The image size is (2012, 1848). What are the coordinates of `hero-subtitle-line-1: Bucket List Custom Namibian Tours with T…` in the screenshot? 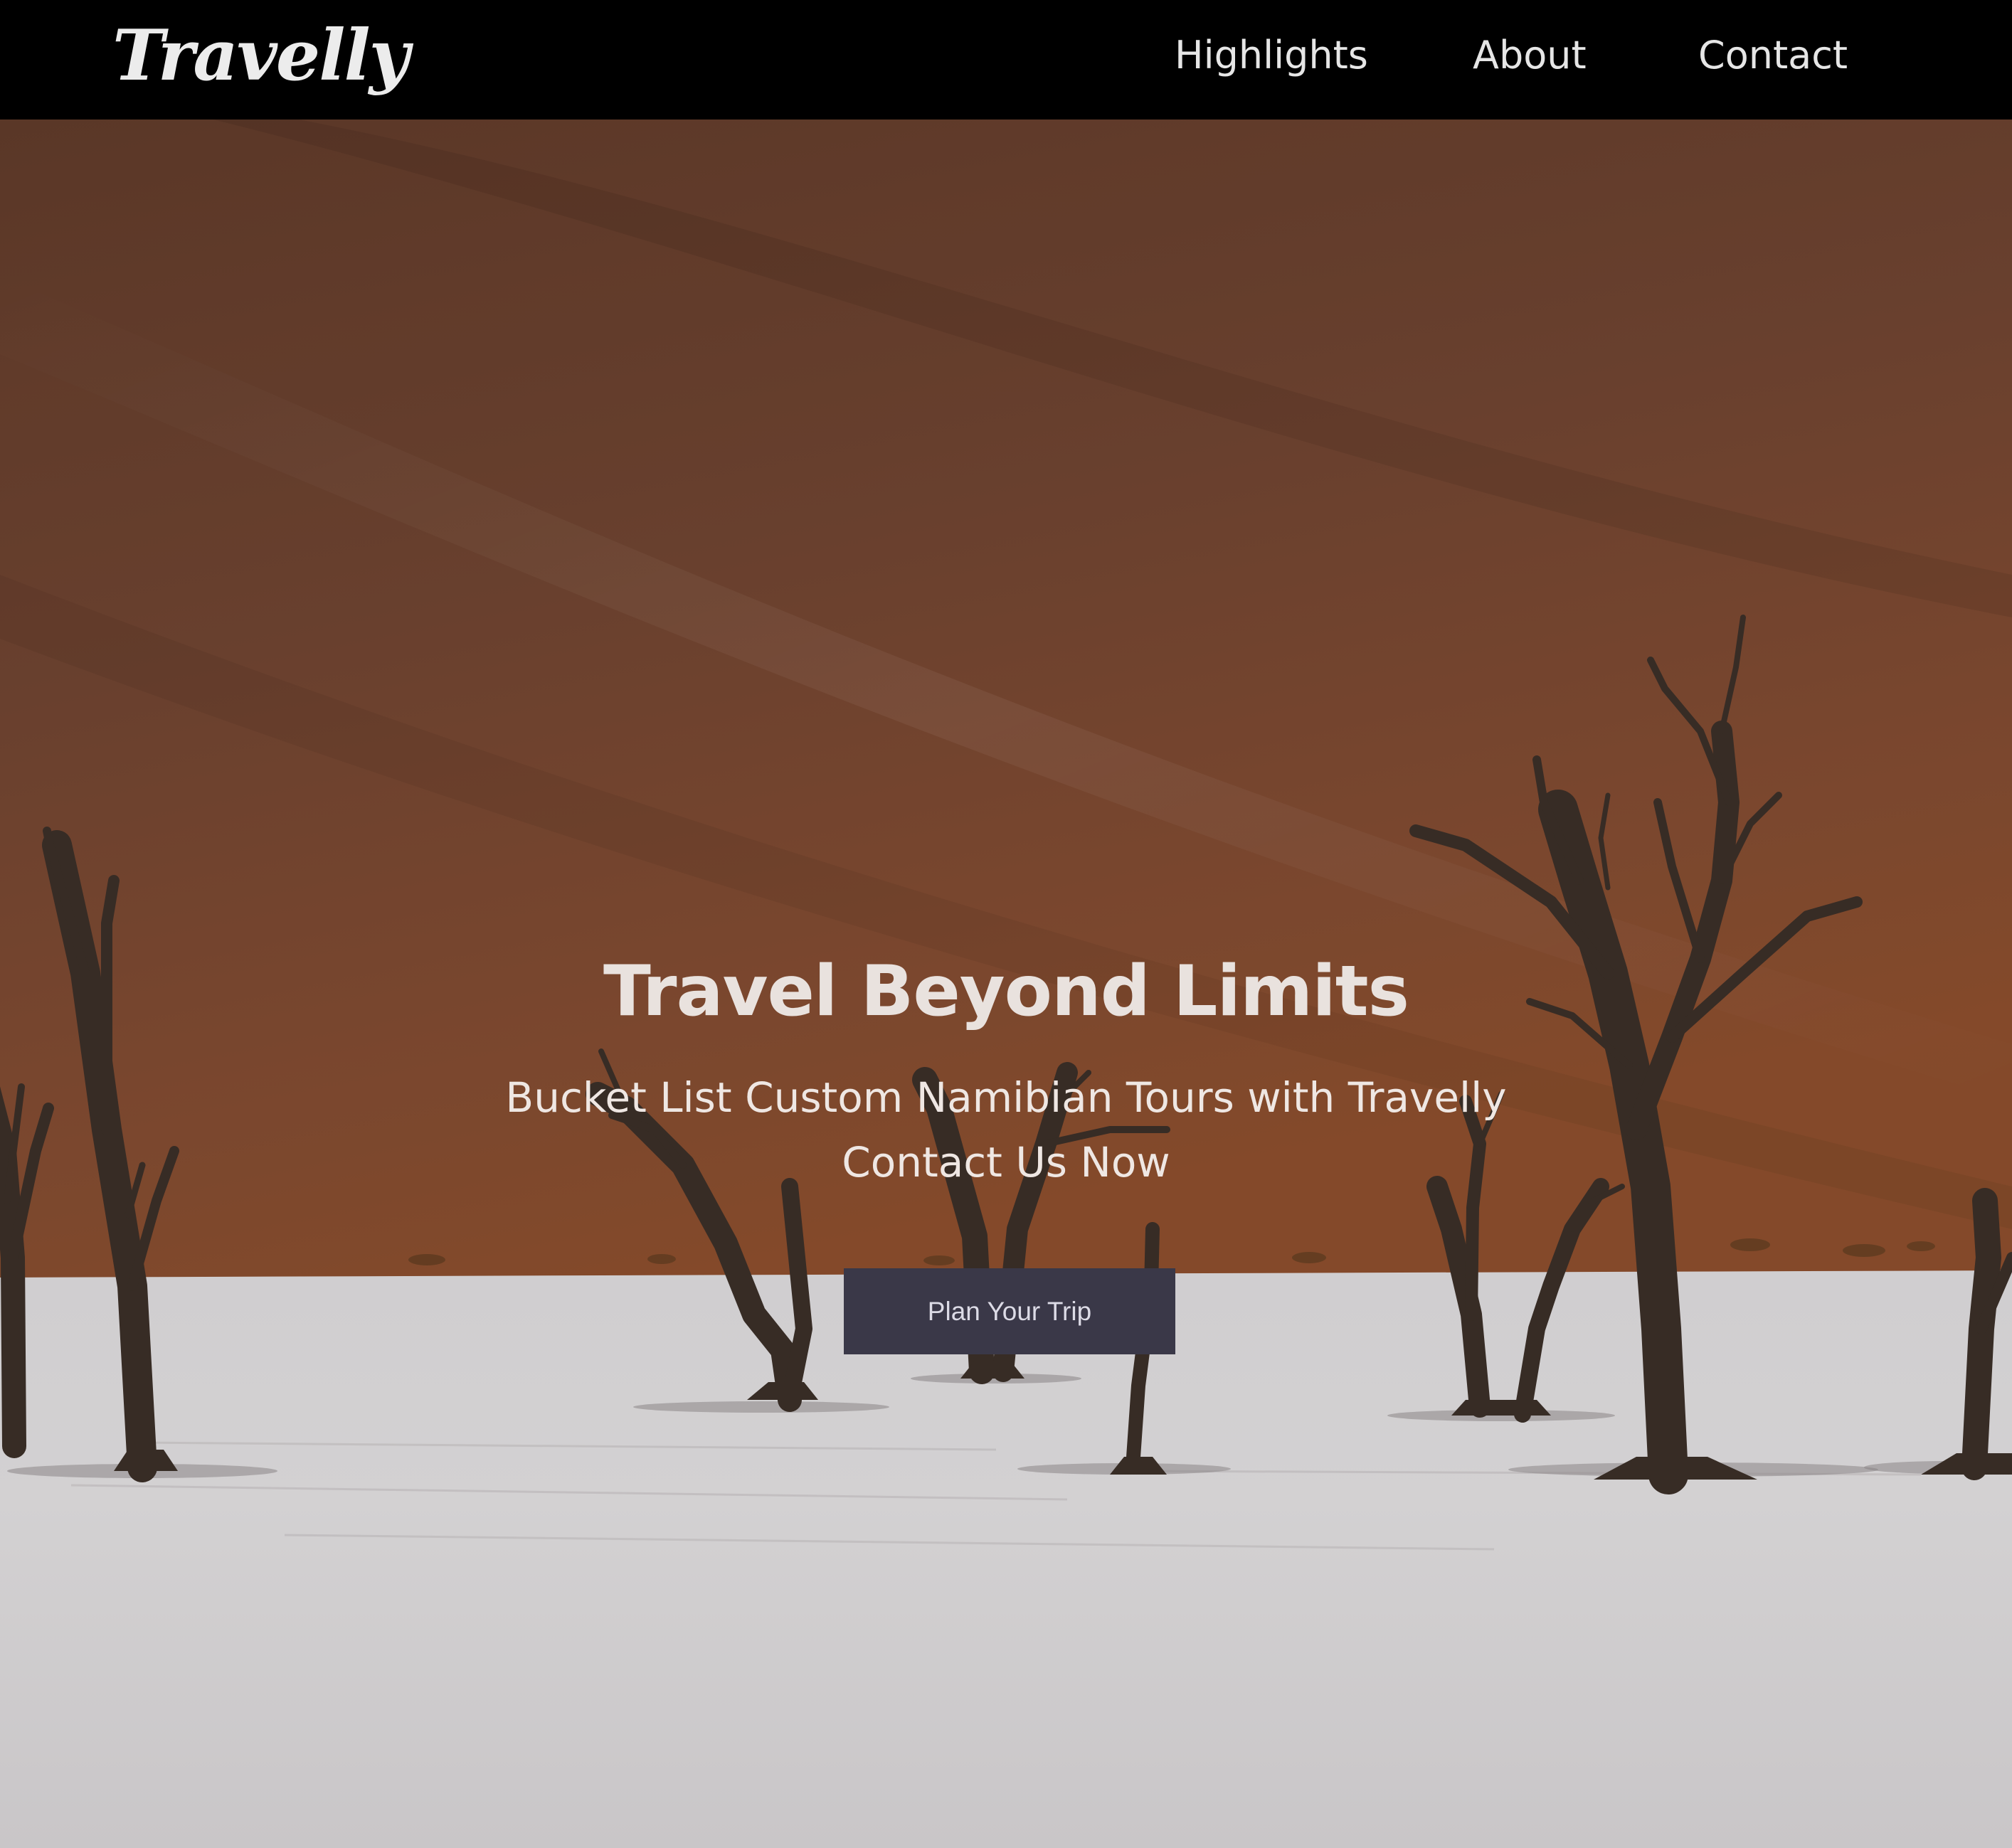 It's located at (1006, 1097).